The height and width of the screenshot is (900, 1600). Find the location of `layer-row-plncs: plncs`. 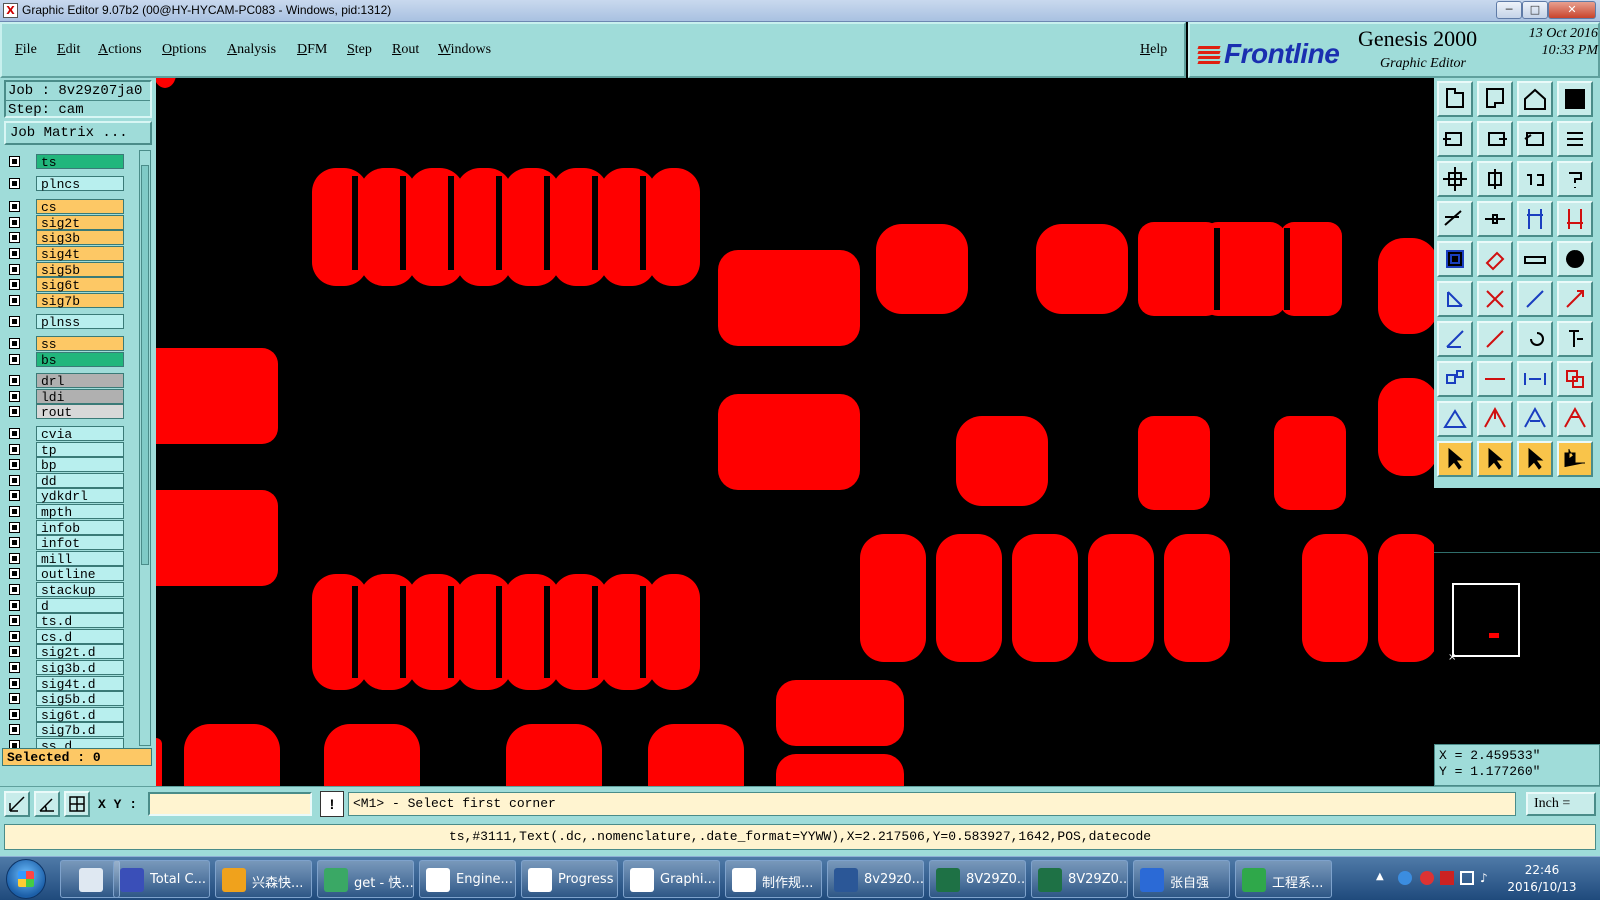

layer-row-plncs: plncs is located at coordinates (75, 183).